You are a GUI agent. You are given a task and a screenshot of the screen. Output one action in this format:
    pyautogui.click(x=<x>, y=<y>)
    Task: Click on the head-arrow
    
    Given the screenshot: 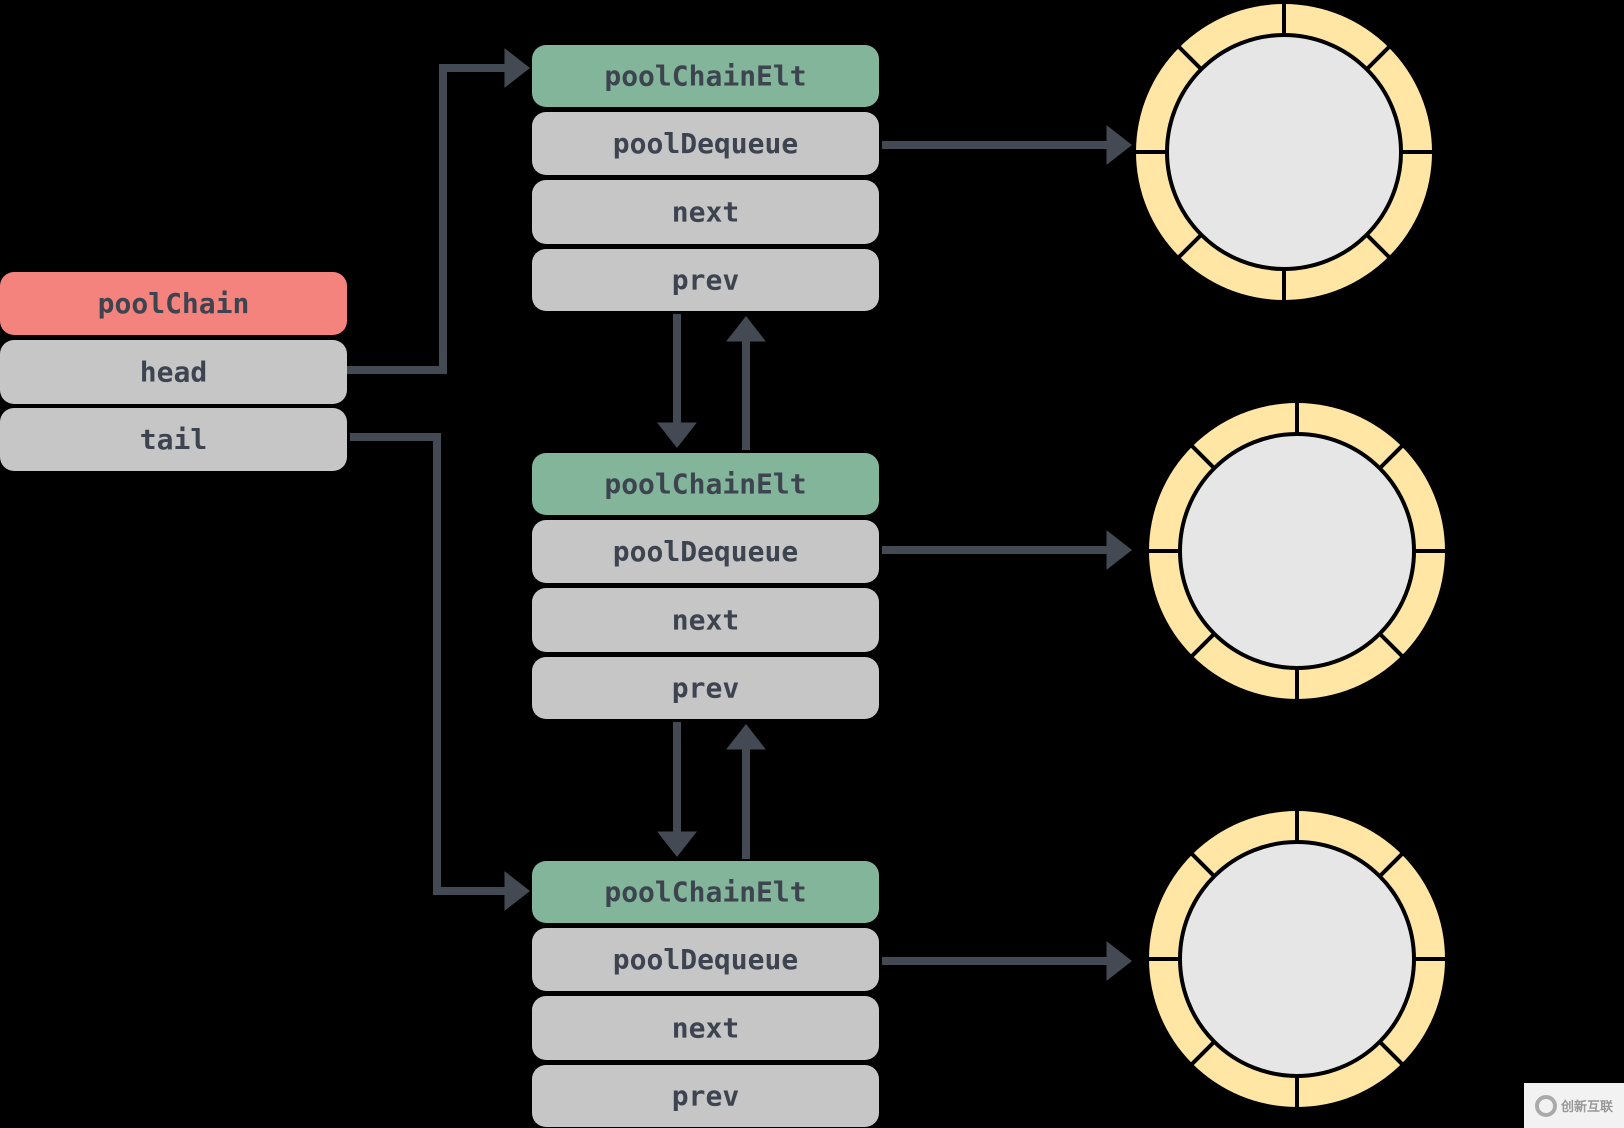 What is the action you would take?
    pyautogui.click(x=438, y=211)
    